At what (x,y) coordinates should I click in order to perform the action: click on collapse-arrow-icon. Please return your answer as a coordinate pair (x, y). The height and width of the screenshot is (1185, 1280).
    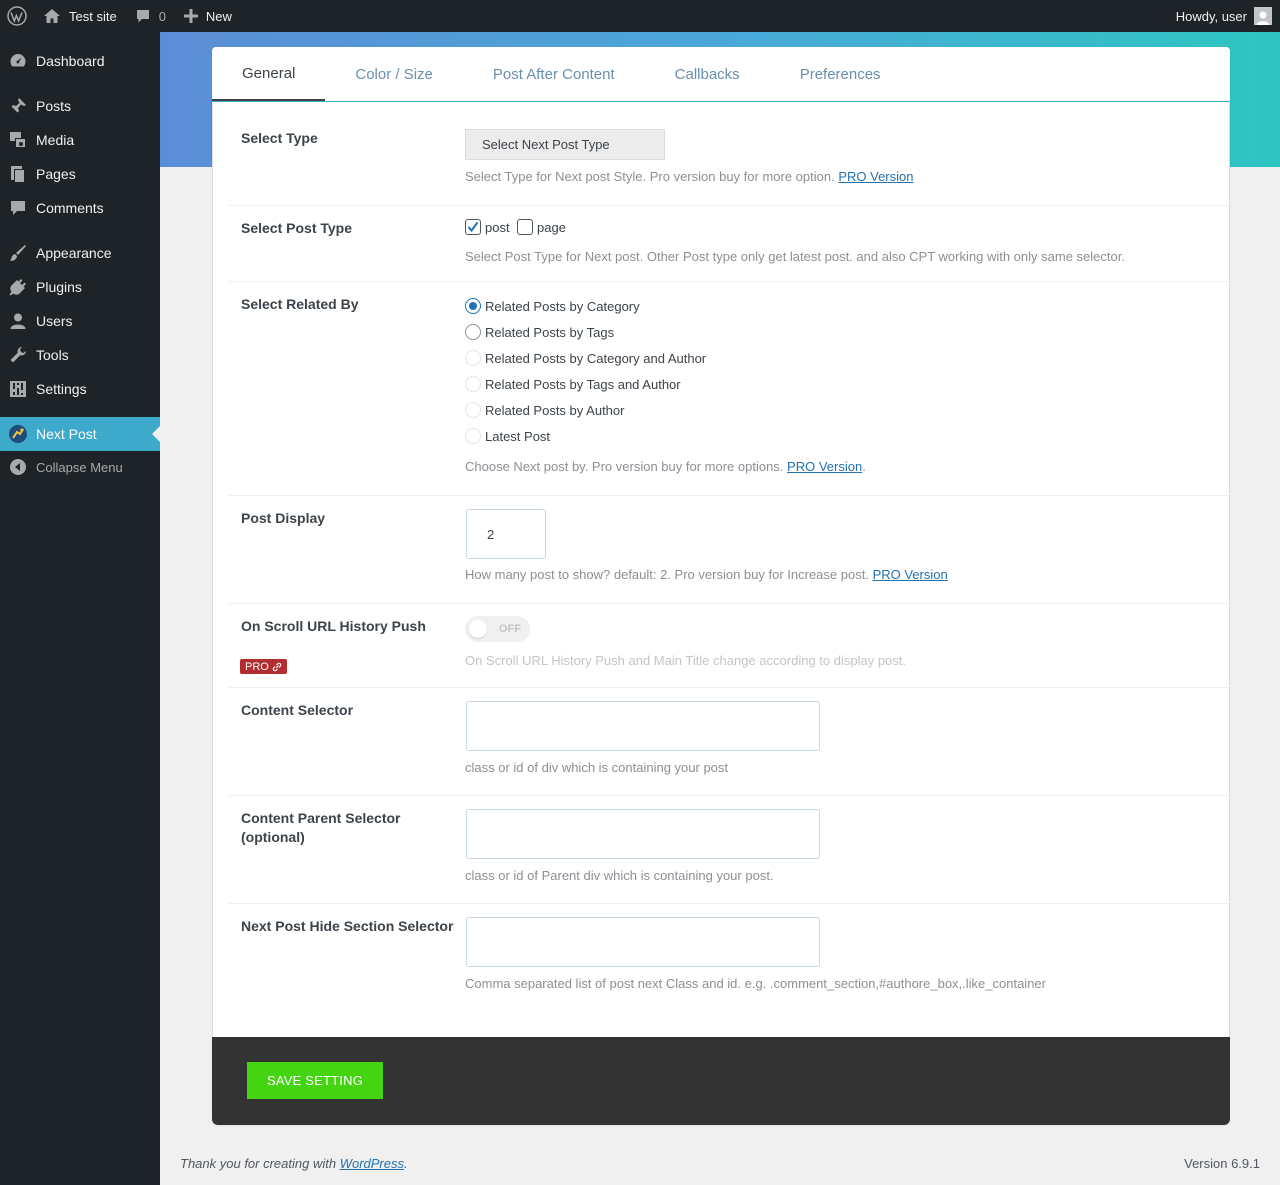
    Looking at the image, I should click on (18, 467).